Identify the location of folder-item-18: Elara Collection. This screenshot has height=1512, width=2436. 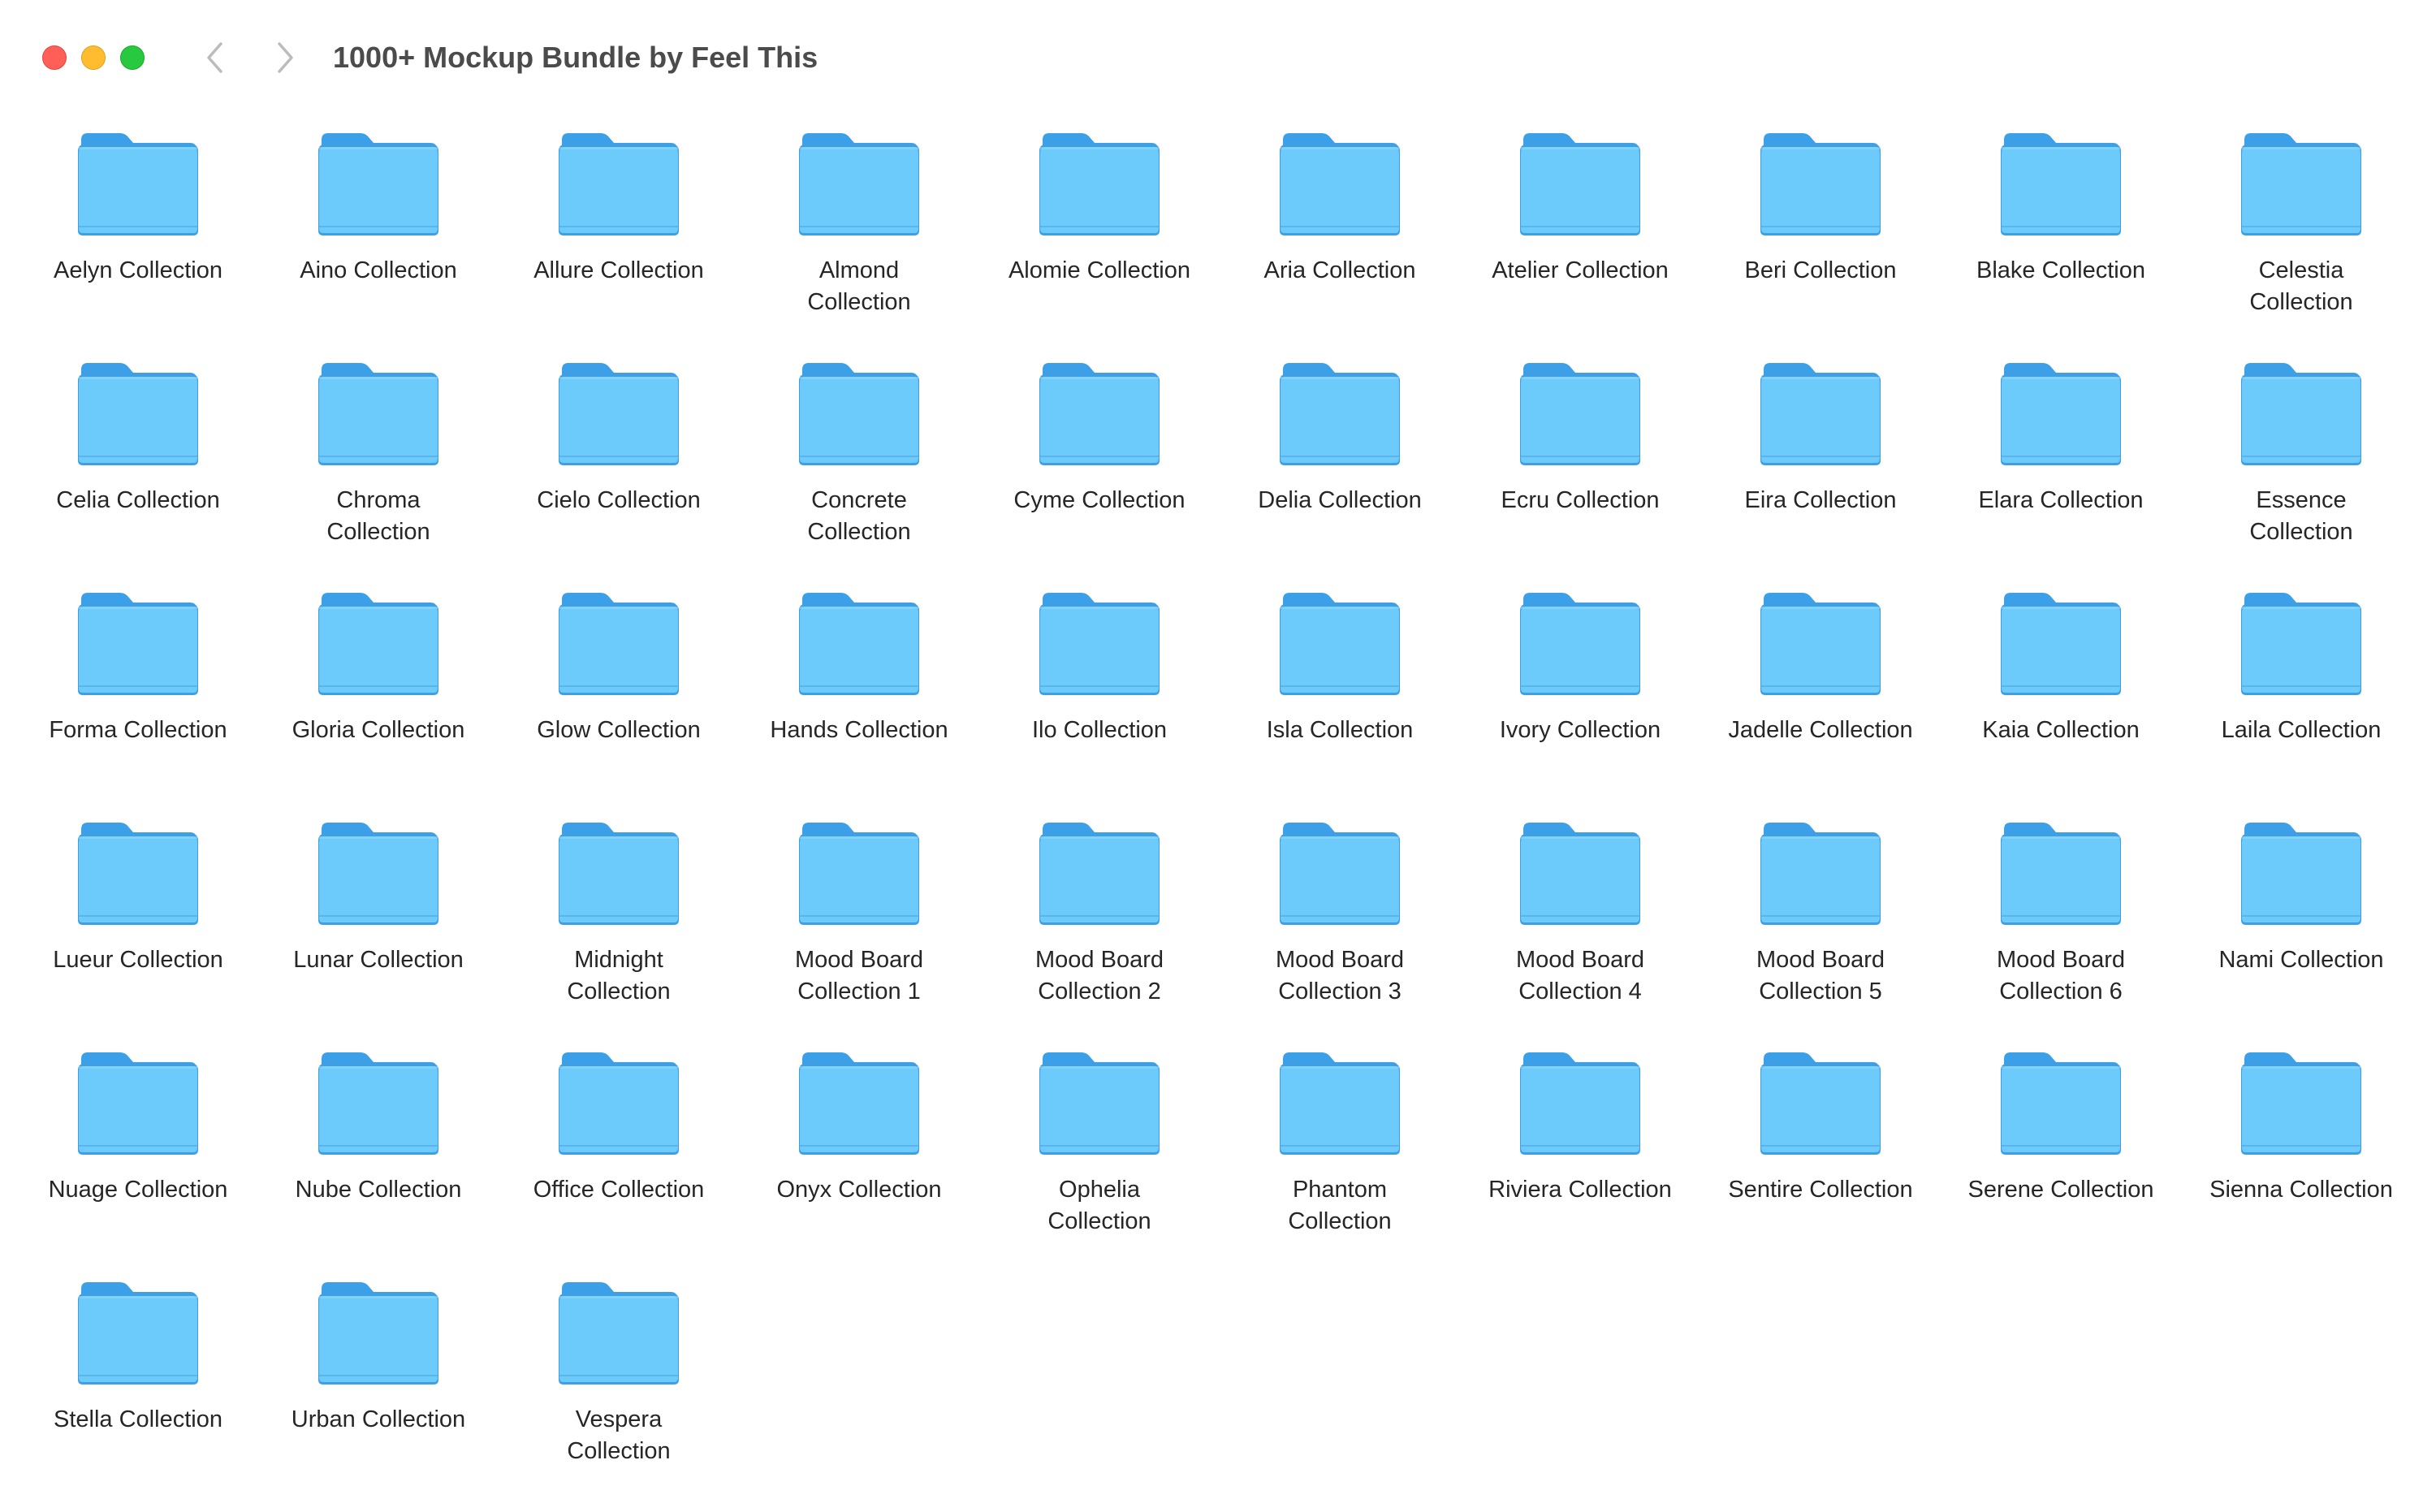
(2061, 466).